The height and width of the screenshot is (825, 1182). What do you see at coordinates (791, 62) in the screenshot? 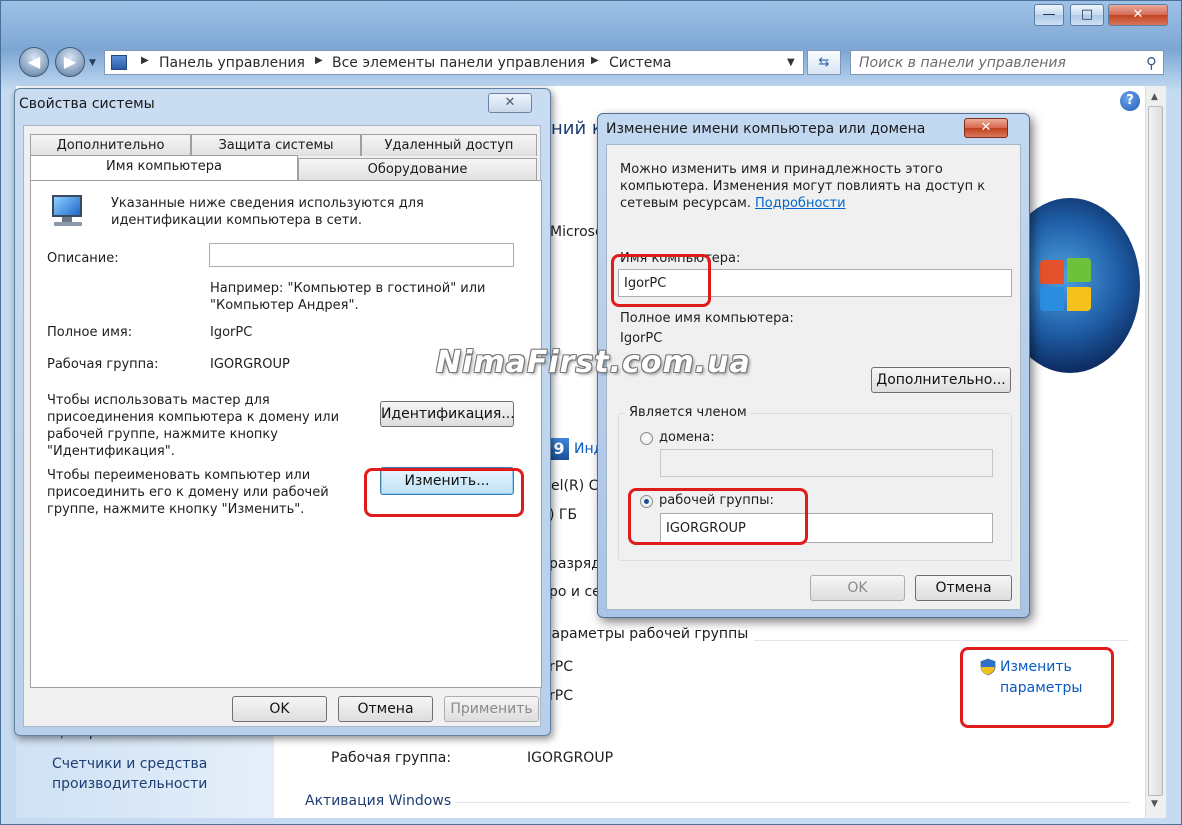
I see `address-dropdown-icon: ▼` at bounding box center [791, 62].